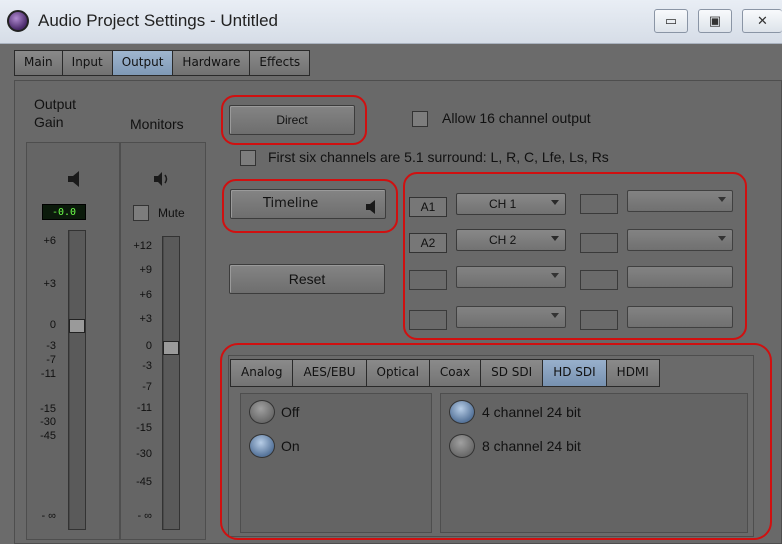  I want to click on allow-16-channel-checkbox, so click(420, 119).